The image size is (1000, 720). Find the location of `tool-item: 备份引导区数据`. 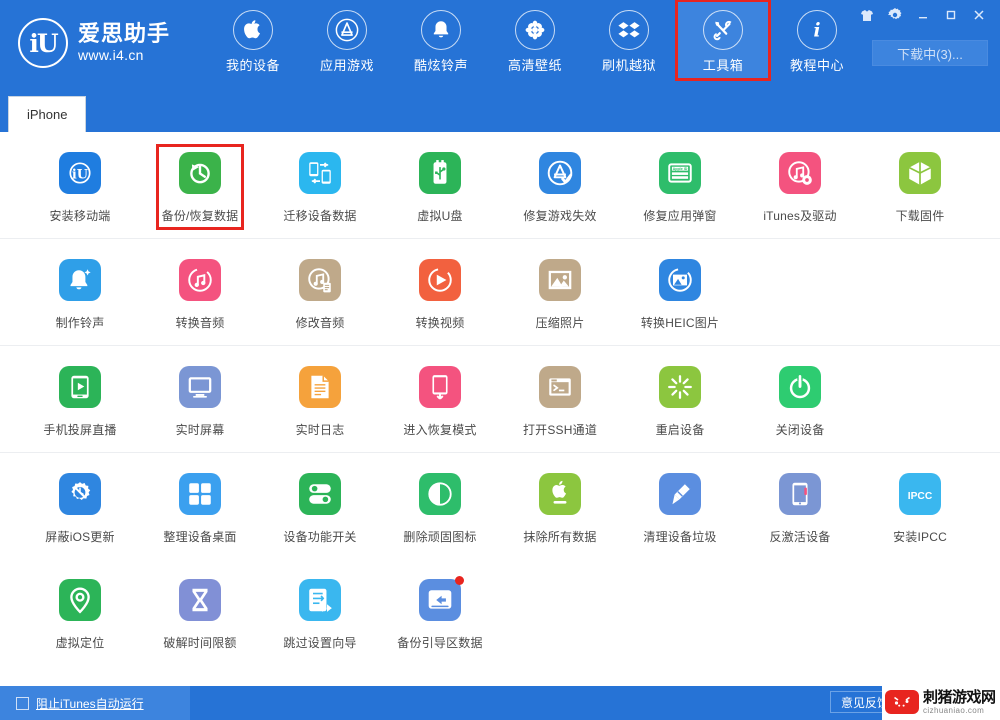

tool-item: 备份引导区数据 is located at coordinates (440, 616).